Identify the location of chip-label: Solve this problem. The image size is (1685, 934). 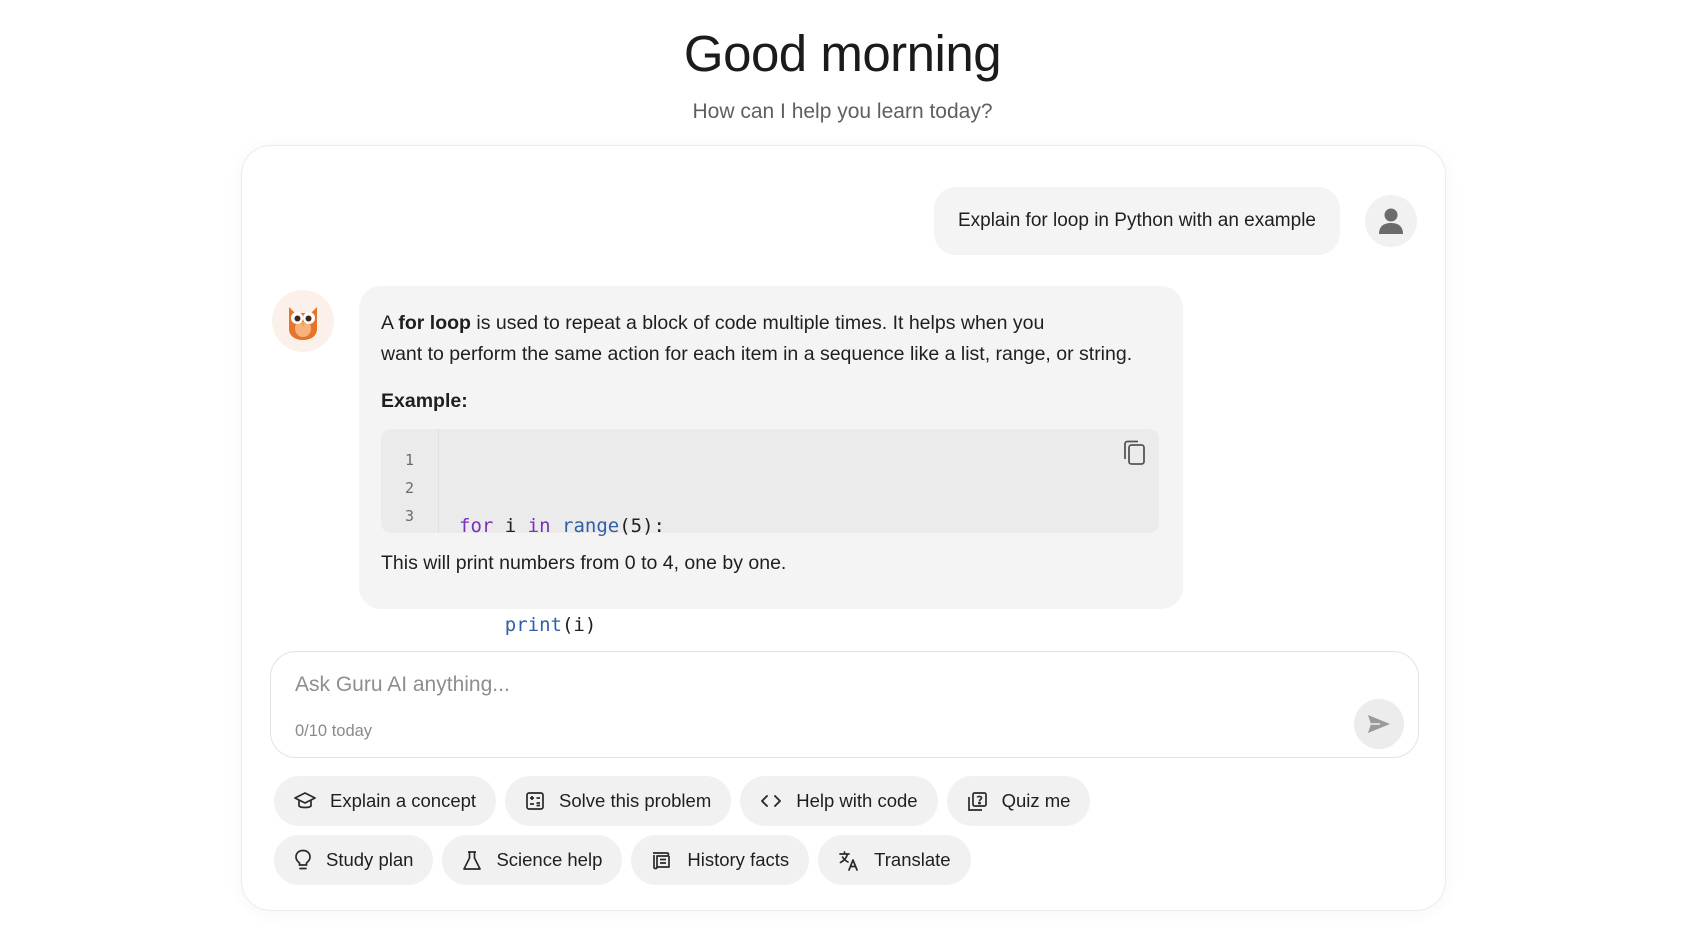
(635, 800).